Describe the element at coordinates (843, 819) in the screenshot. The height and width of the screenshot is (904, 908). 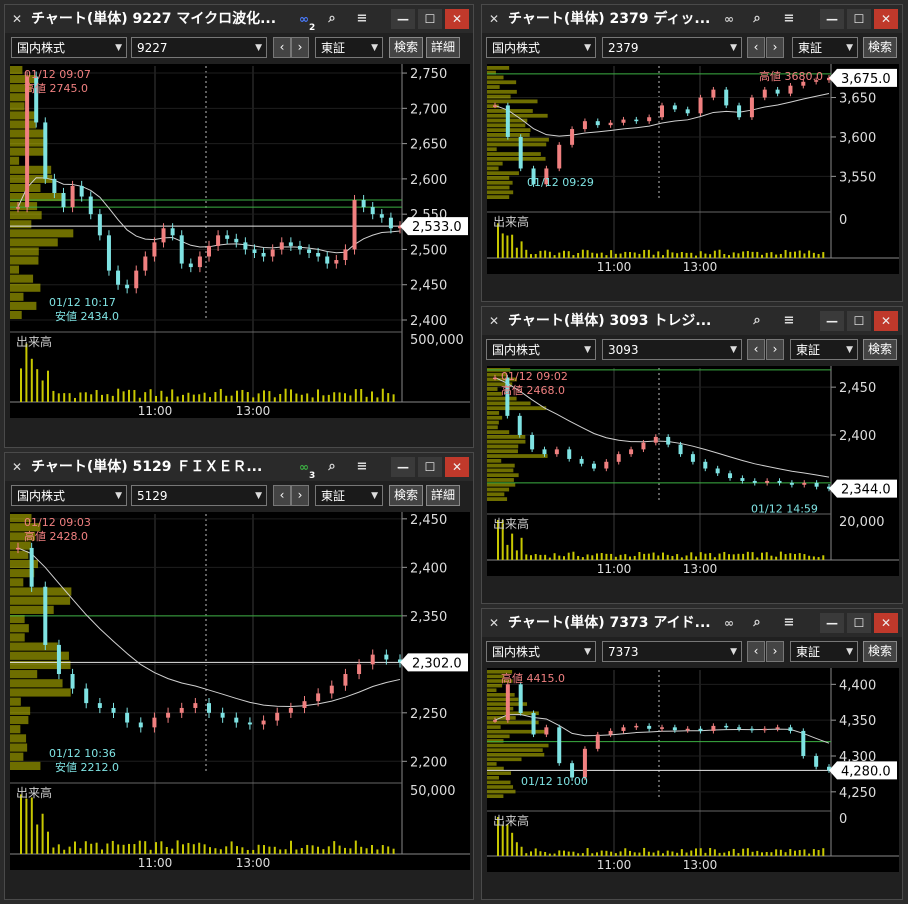
I see `volume-tick-label: 0` at that location.